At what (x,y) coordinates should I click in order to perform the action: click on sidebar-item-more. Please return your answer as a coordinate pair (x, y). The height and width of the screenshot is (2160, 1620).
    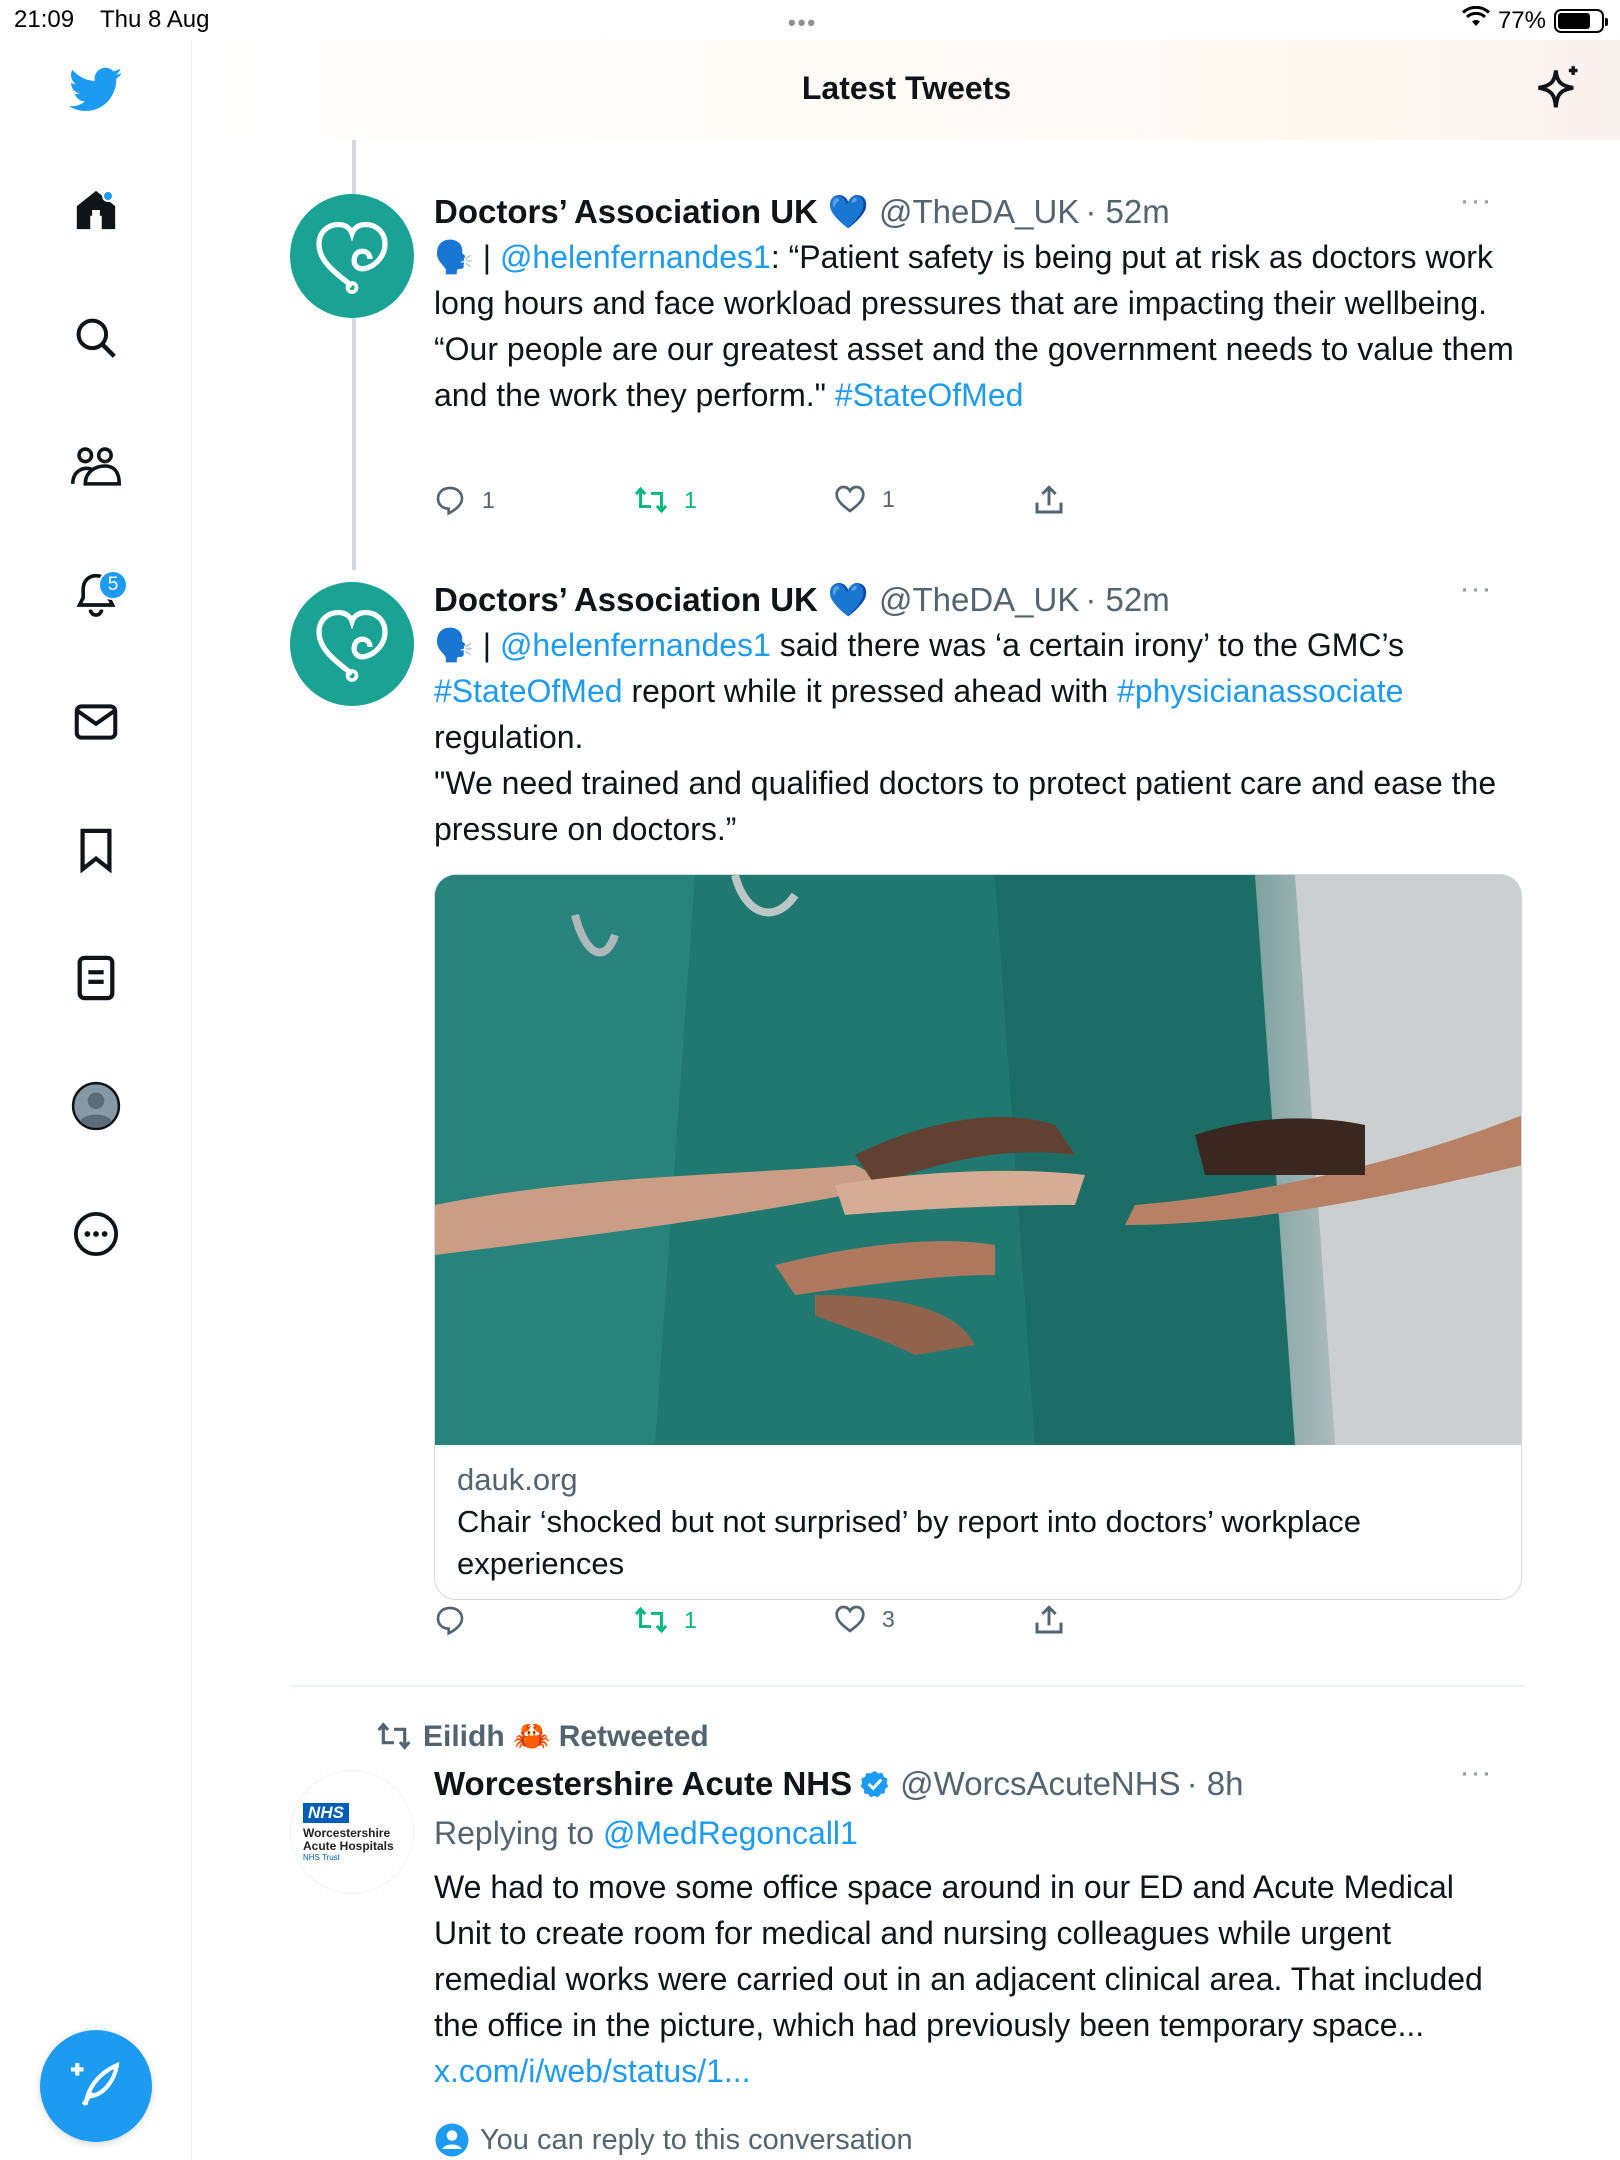
    Looking at the image, I should click on (96, 1236).